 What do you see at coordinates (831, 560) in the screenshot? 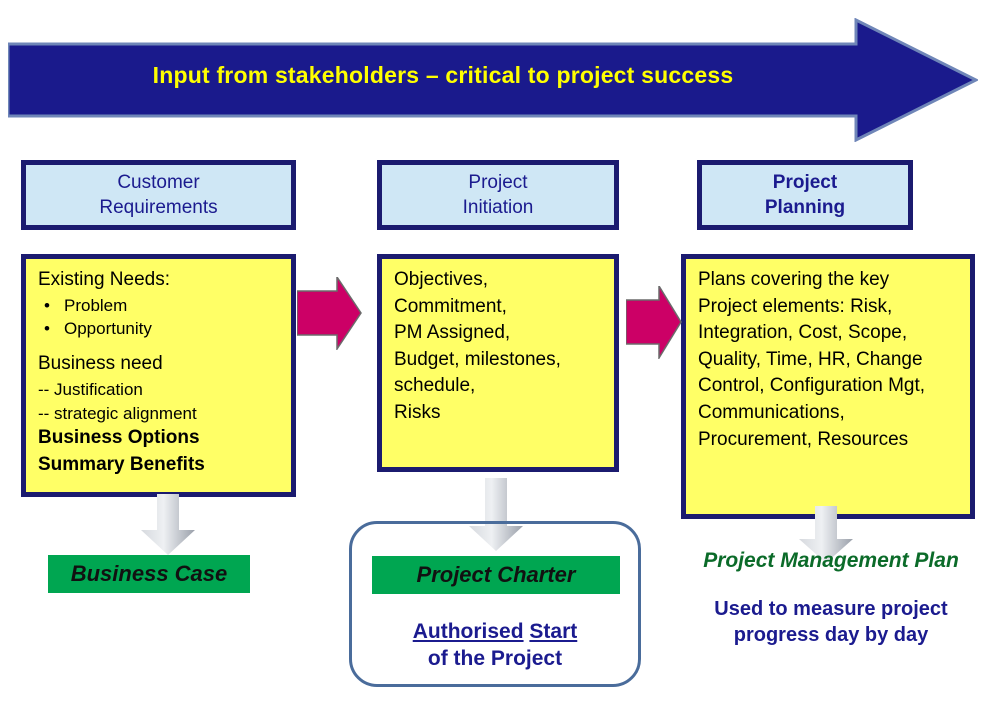
I see `result-project-management-plan: Project Management Plan` at bounding box center [831, 560].